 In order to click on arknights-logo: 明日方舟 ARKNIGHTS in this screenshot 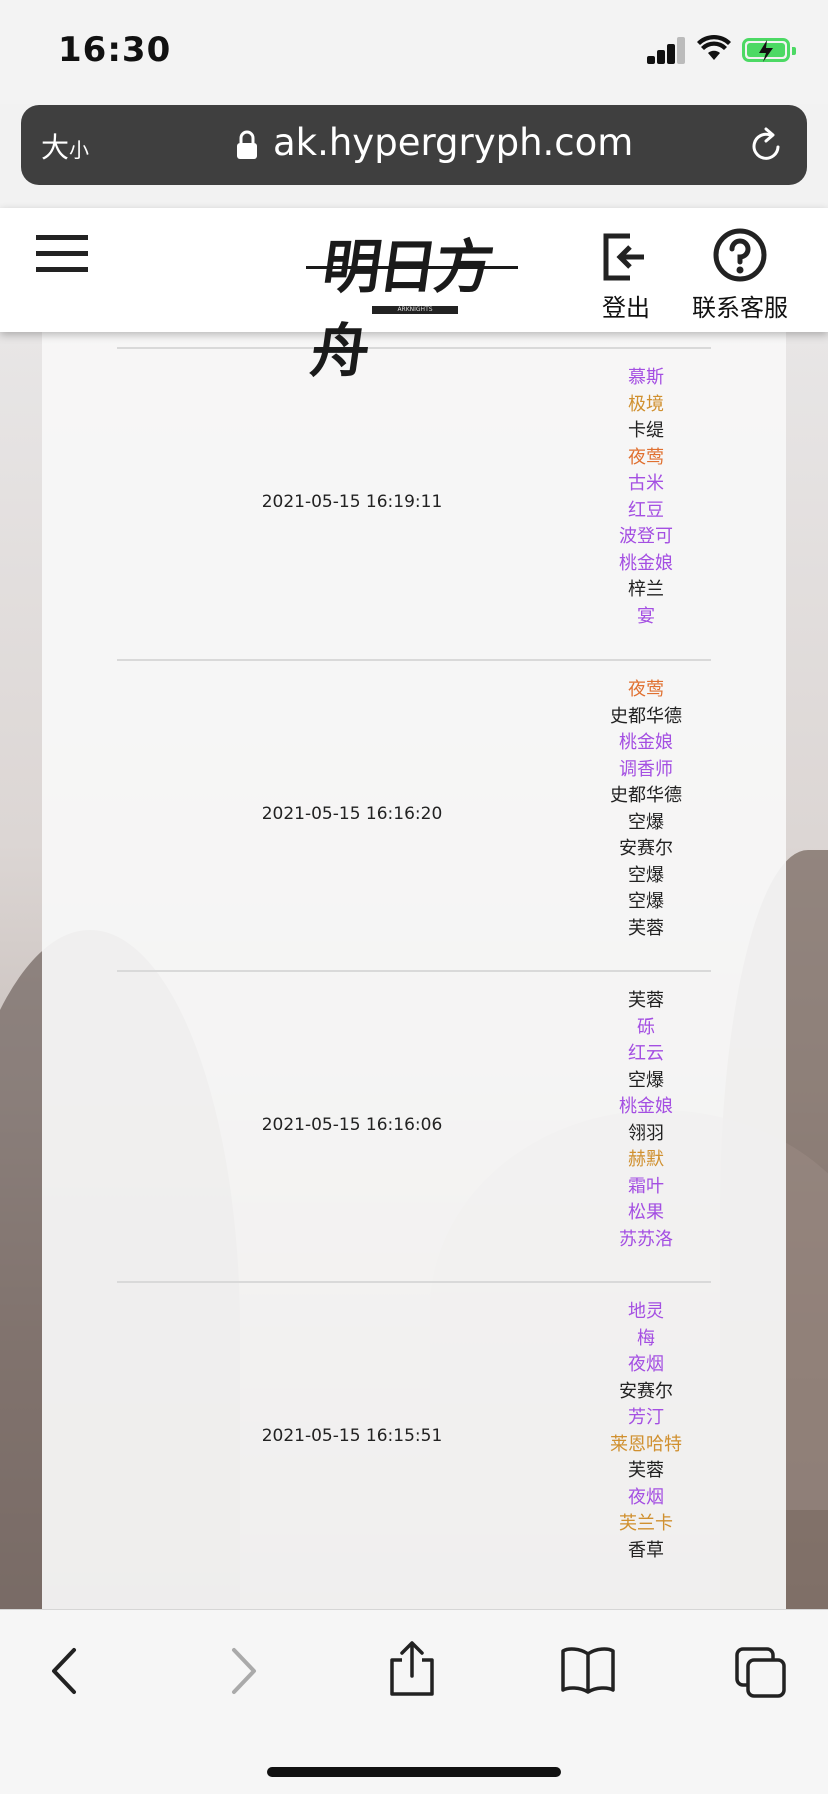, I will do `click(412, 302)`.